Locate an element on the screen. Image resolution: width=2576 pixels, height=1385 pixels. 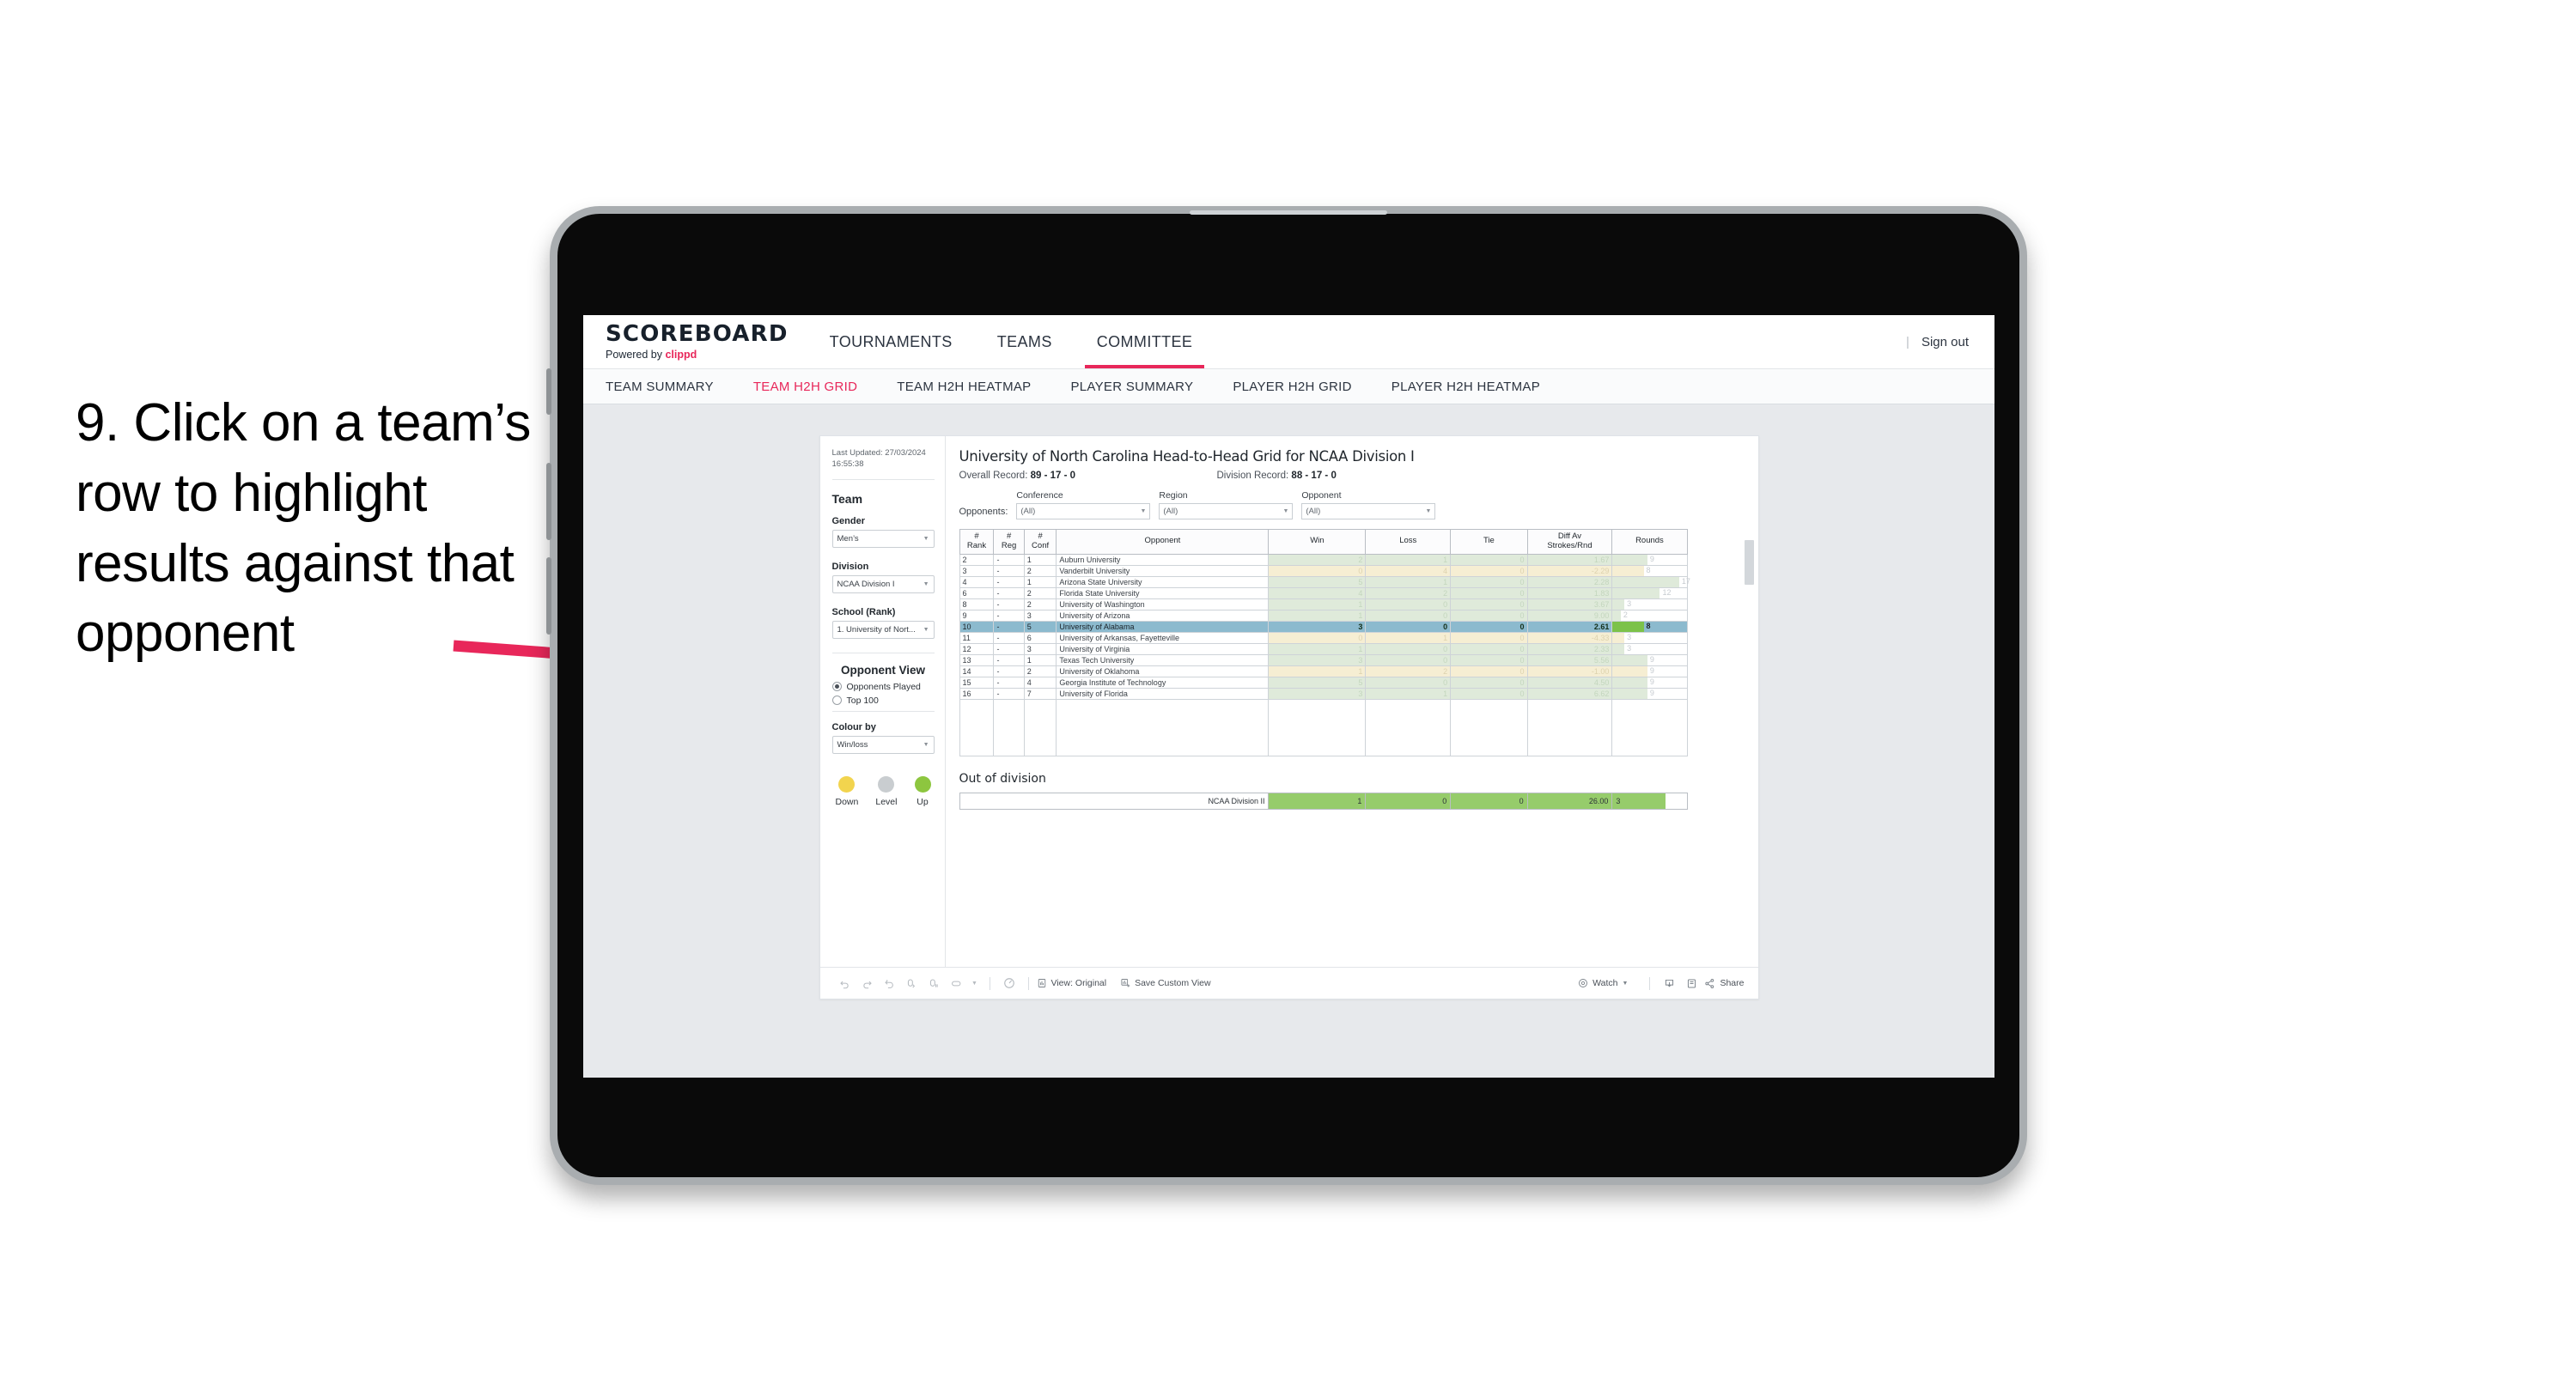
pause-icon is located at coordinates (934, 983).